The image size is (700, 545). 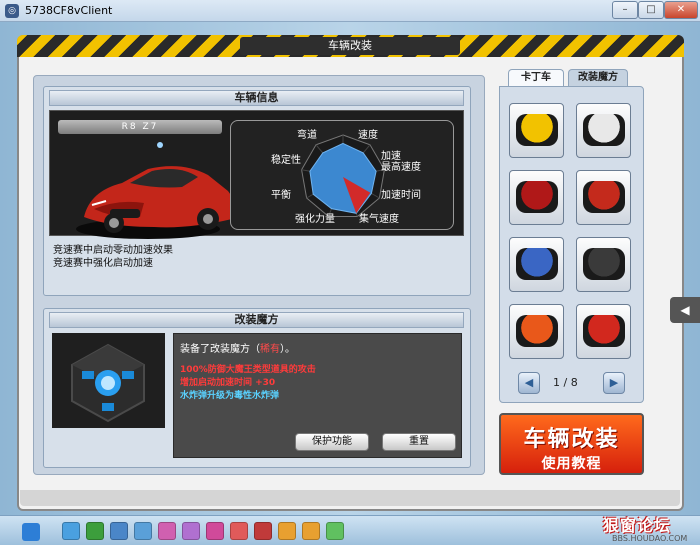 What do you see at coordinates (256, 98) in the screenshot?
I see `vehicle-info-header: 车辆信息` at bounding box center [256, 98].